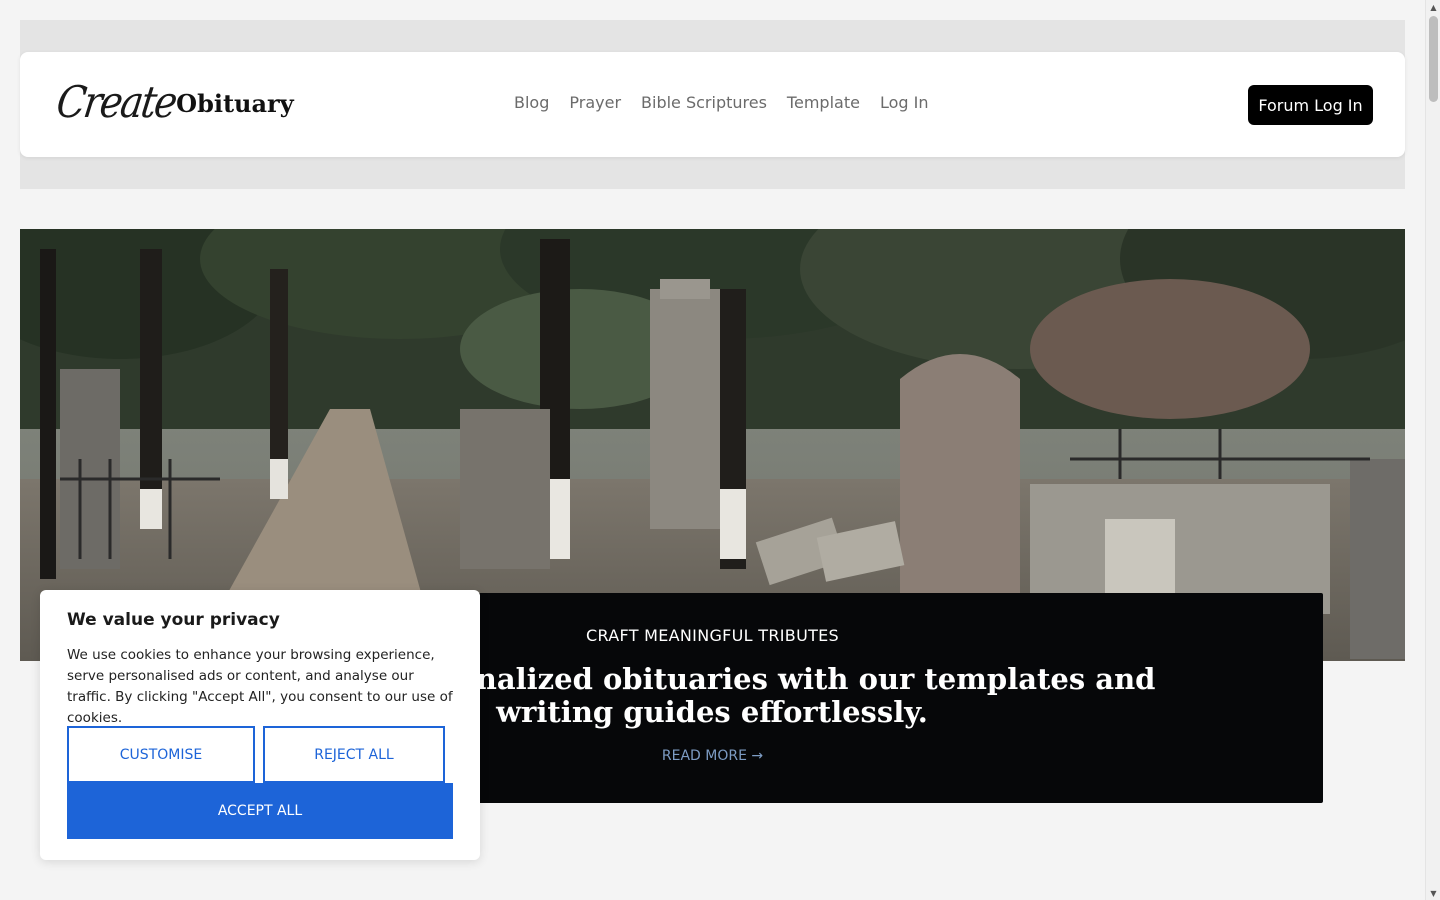 This screenshot has width=1440, height=900. Describe the element at coordinates (173, 620) in the screenshot. I see `cookie-title: We value your privacy` at that location.